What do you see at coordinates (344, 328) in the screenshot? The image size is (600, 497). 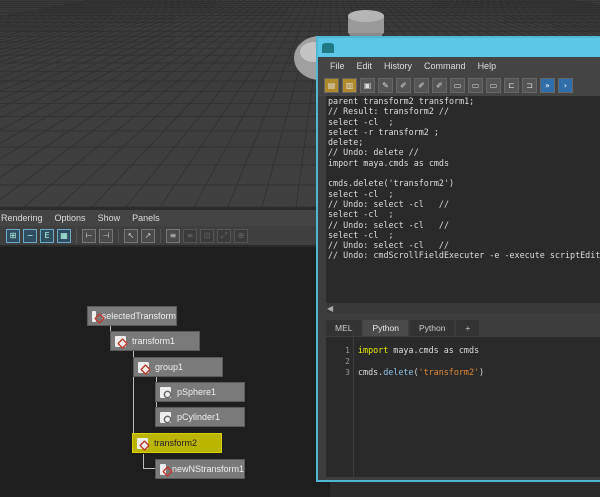 I see `tab-mel: MEL` at bounding box center [344, 328].